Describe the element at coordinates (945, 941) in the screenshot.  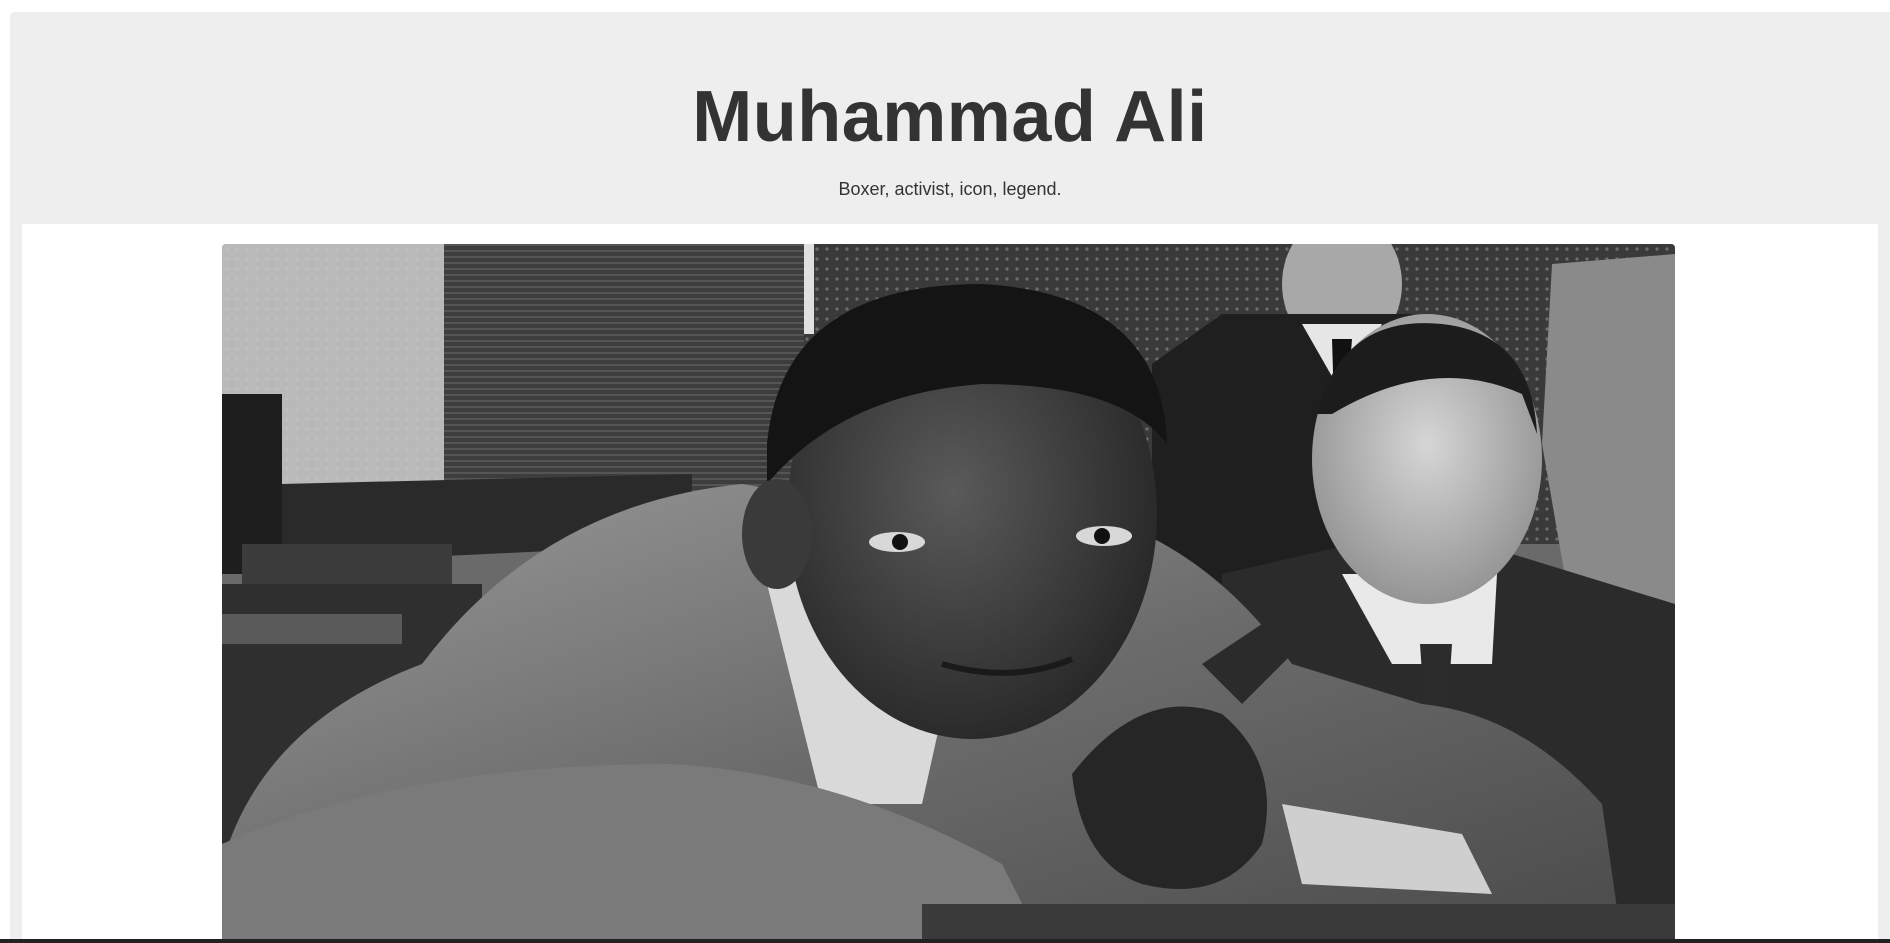
I see `window-bottom-edge` at that location.